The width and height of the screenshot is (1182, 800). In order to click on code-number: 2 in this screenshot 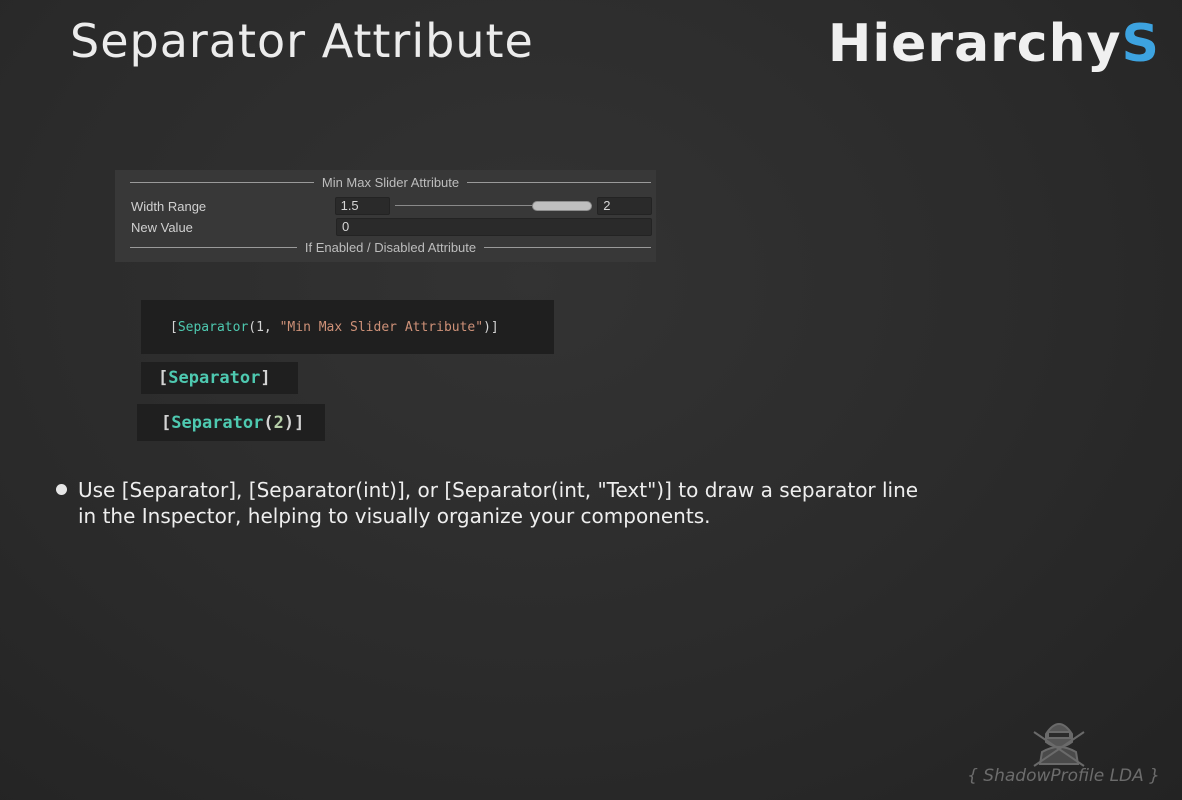, I will do `click(278, 422)`.